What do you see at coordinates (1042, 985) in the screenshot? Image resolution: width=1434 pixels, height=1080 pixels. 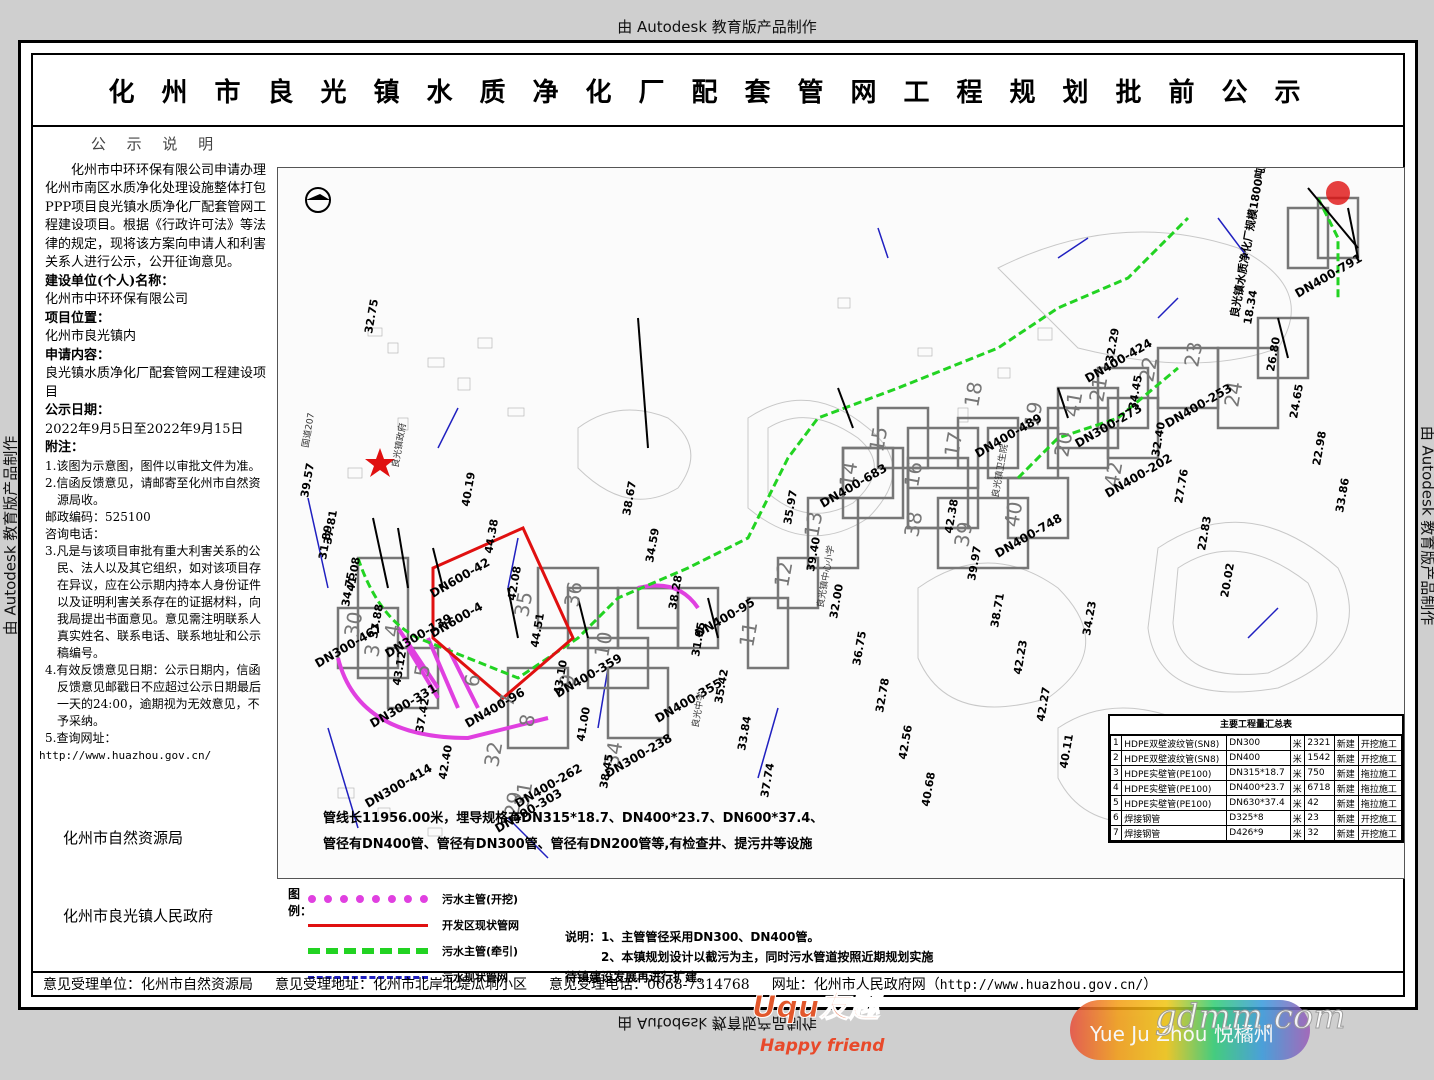 I see `footer-url: http://www.huazhou.gov.cn/` at bounding box center [1042, 985].